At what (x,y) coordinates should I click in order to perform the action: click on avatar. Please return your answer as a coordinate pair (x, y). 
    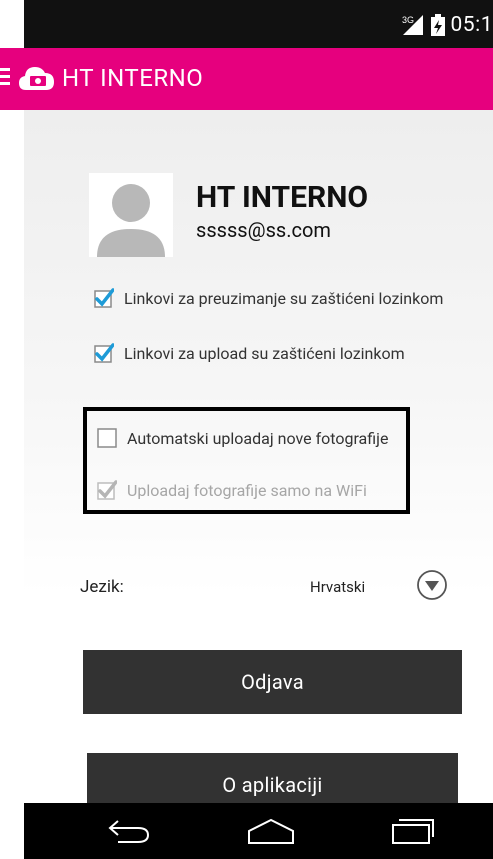
    Looking at the image, I should click on (131, 215).